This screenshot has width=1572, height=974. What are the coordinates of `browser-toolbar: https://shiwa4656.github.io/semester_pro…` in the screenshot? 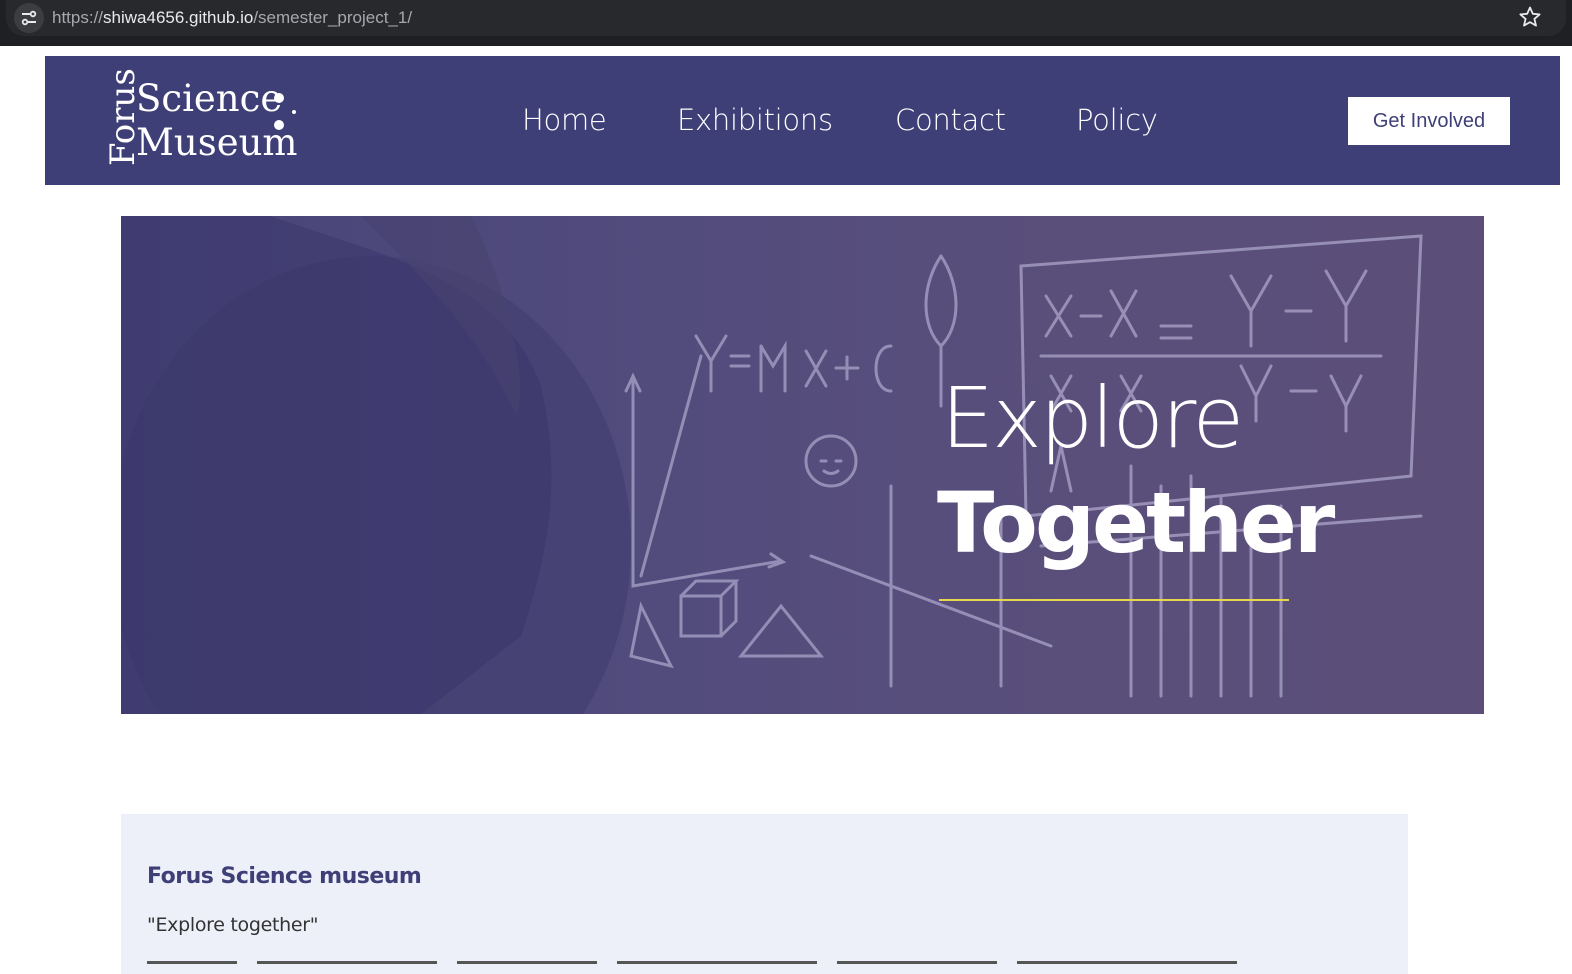 It's located at (786, 23).